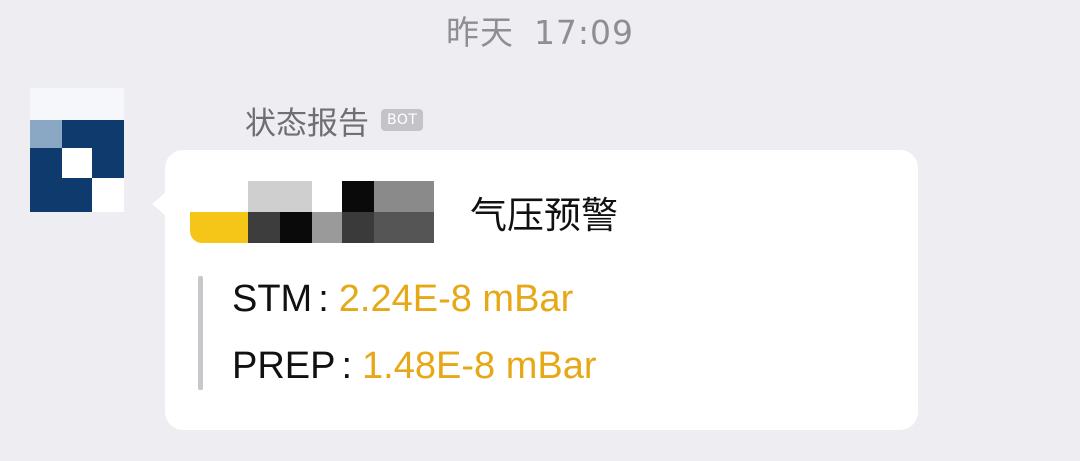  Describe the element at coordinates (456, 299) in the screenshot. I see `reading-value: 2.24E-8 mBar` at that location.